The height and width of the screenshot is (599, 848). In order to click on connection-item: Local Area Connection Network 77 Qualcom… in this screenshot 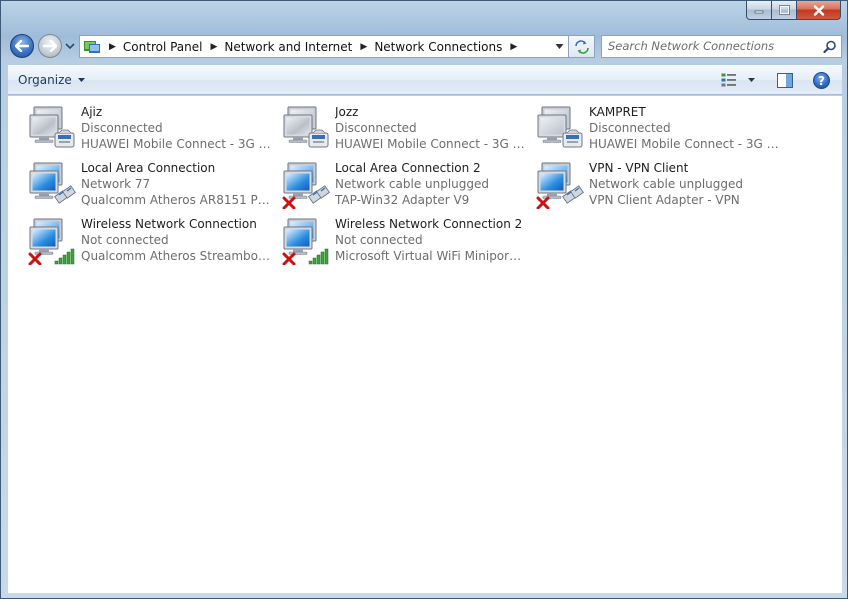, I will do `click(144, 183)`.